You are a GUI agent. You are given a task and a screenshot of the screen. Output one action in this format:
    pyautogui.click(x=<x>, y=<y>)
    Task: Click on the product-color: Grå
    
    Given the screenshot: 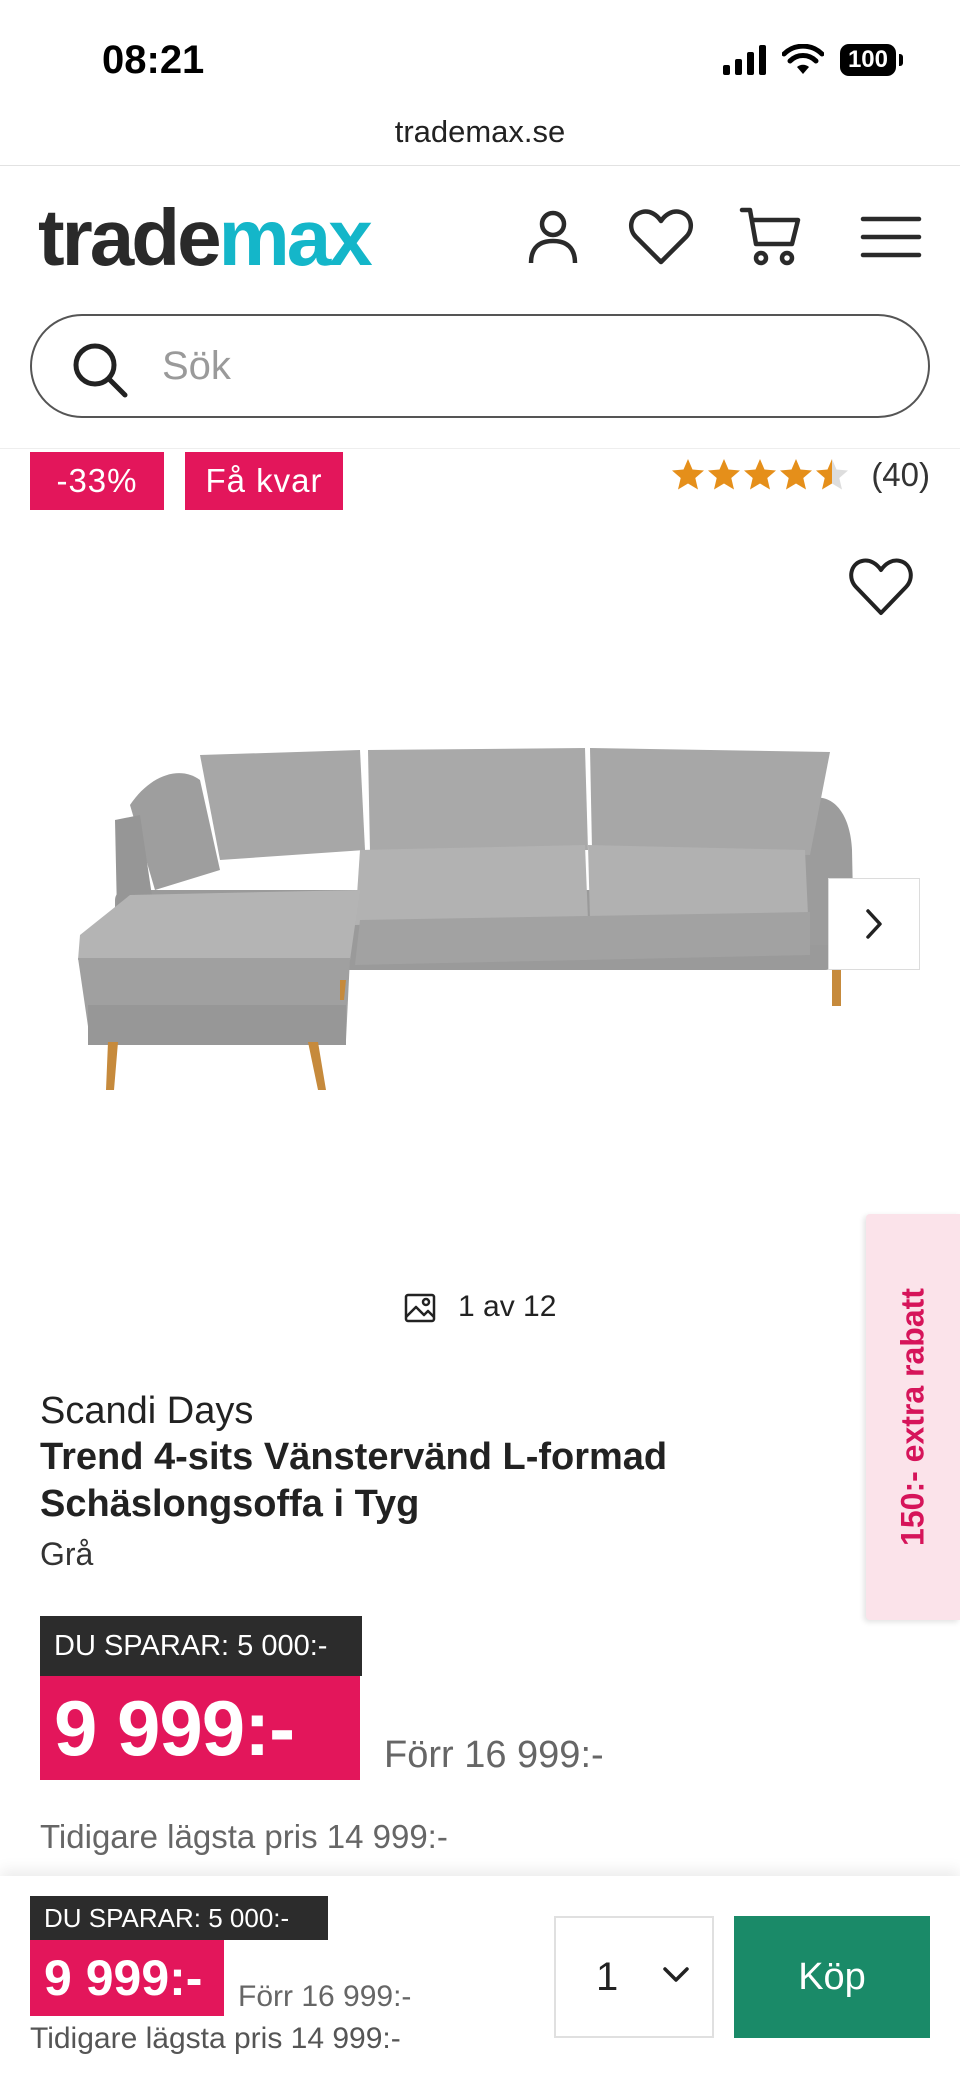 What is the action you would take?
    pyautogui.click(x=67, y=1554)
    